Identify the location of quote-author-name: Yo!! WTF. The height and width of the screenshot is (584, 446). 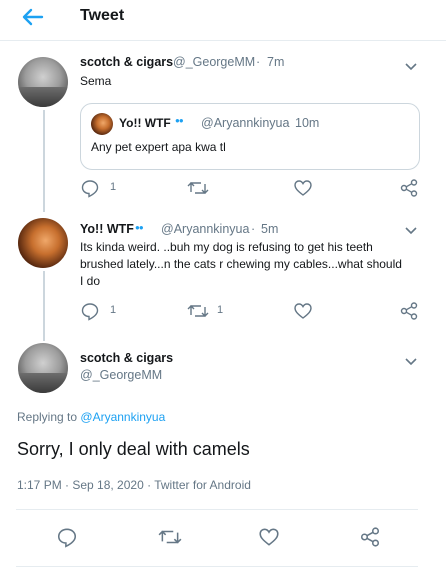
(145, 123).